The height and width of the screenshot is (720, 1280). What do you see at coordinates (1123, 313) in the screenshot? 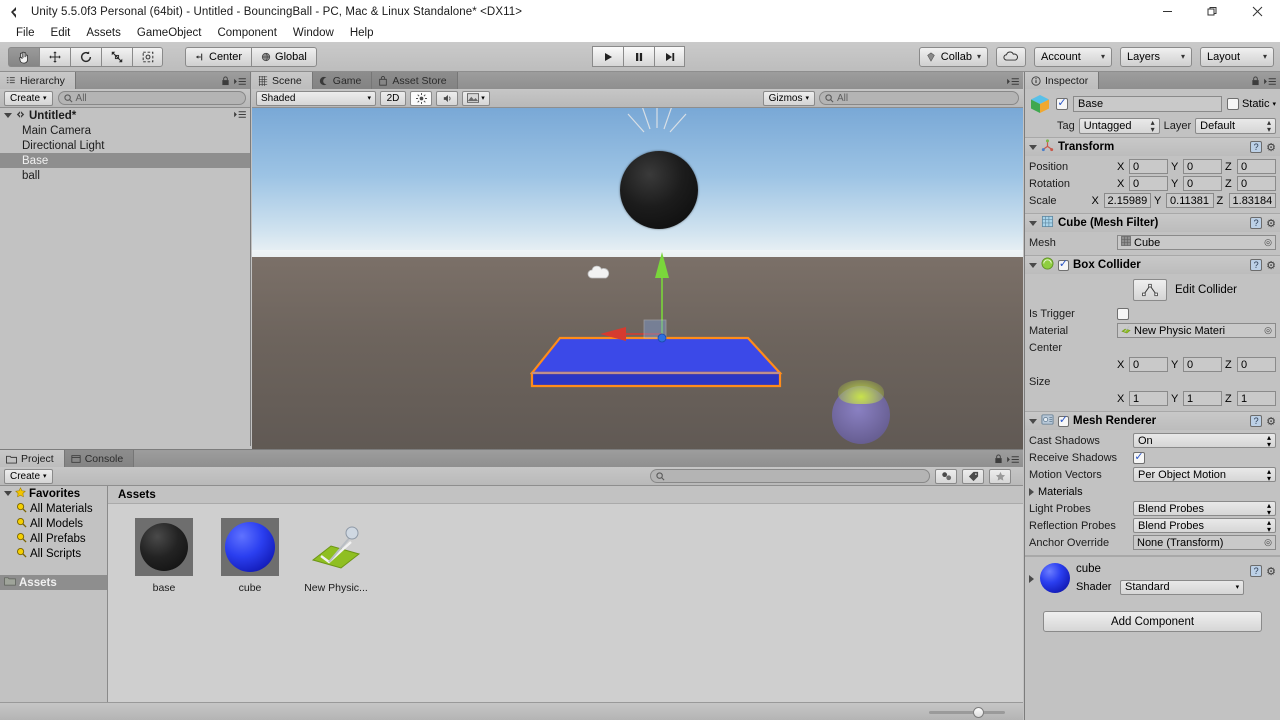
I see `is-trigger-checkbox` at bounding box center [1123, 313].